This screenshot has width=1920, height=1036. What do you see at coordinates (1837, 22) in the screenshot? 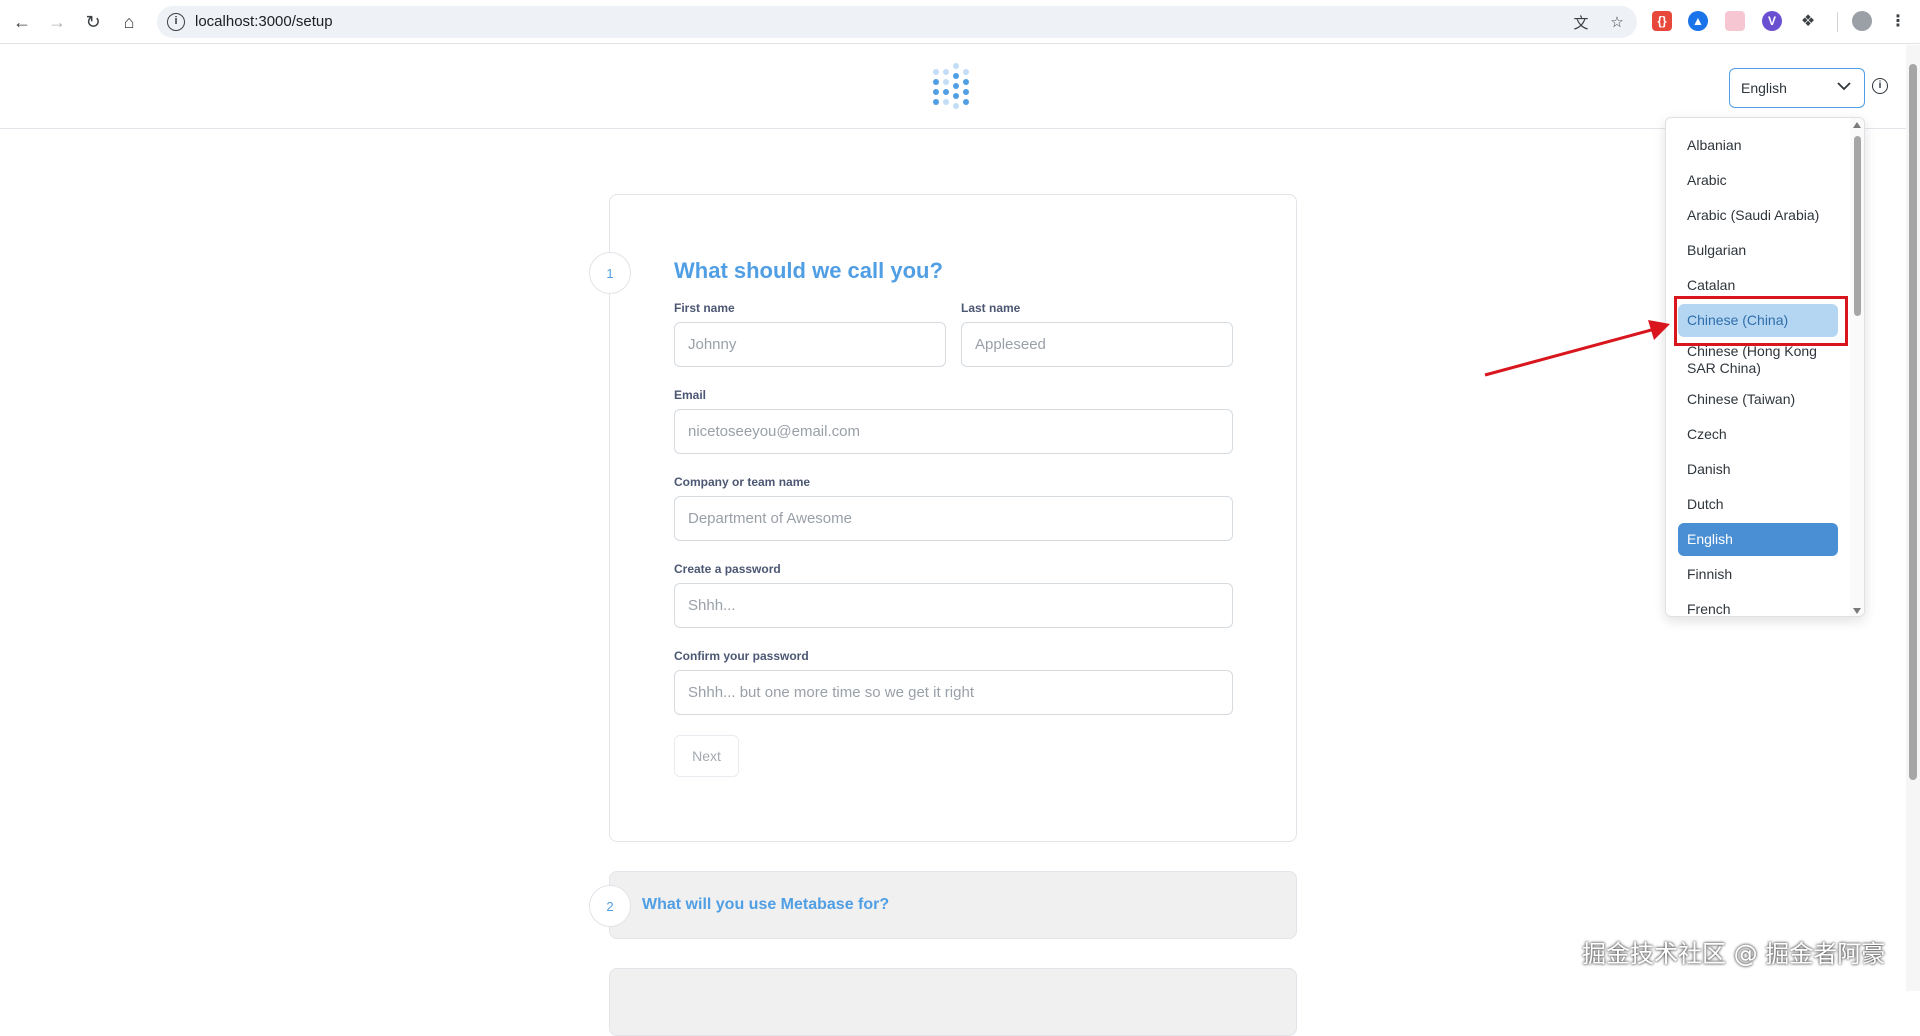
I see `toolbar-divider` at bounding box center [1837, 22].